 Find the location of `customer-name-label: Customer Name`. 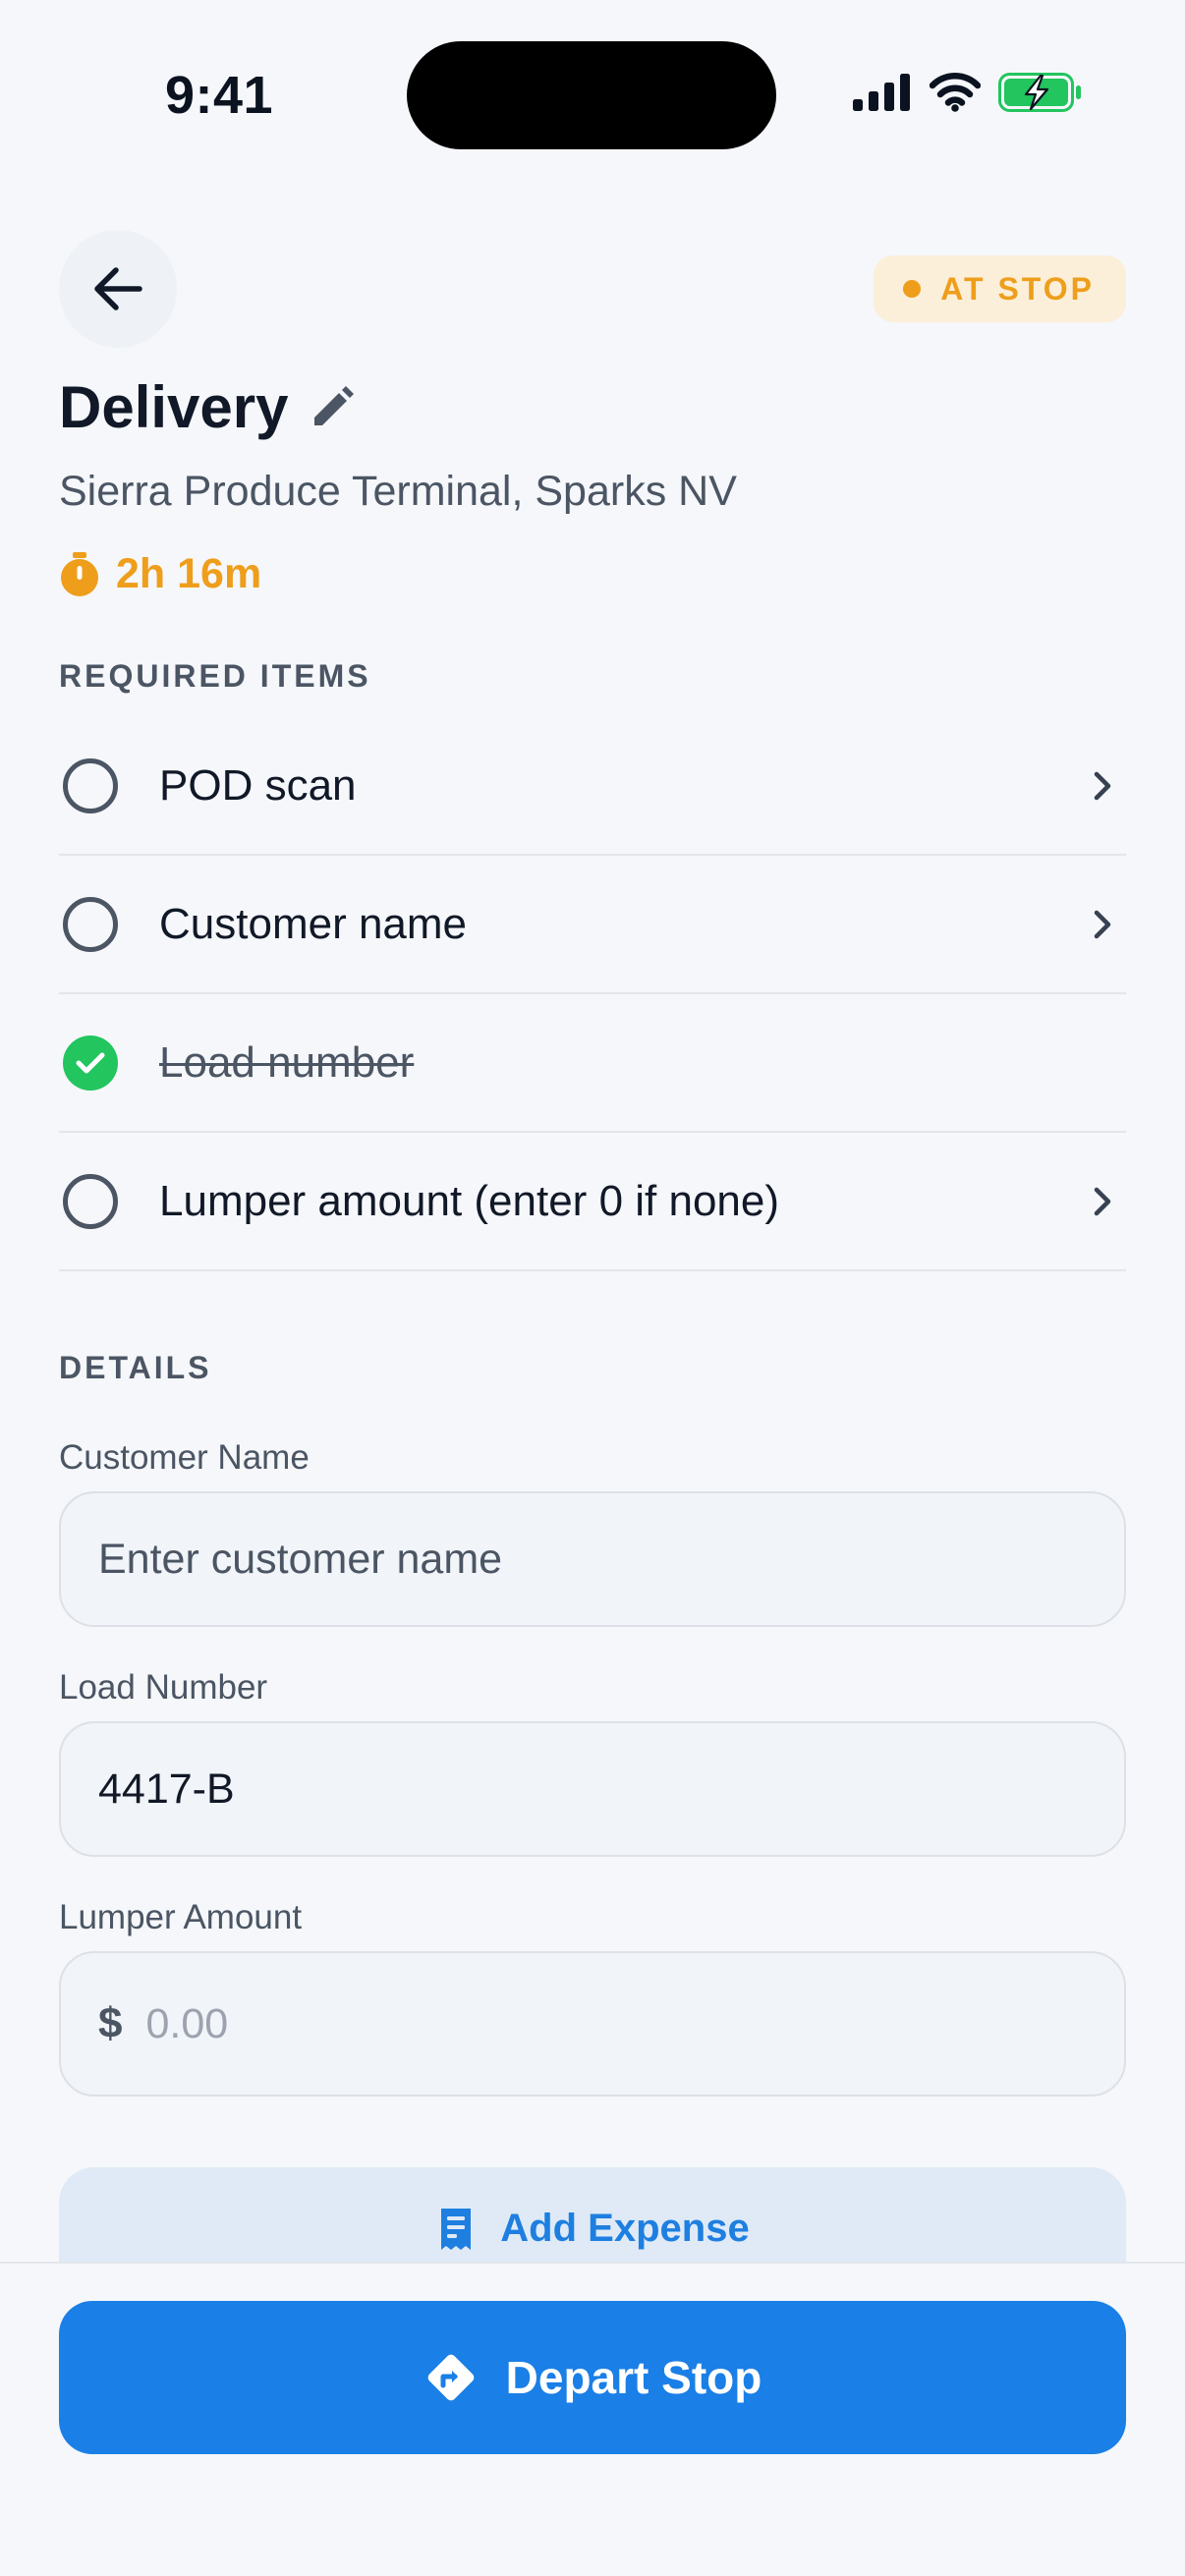

customer-name-label: Customer Name is located at coordinates (184, 1457).